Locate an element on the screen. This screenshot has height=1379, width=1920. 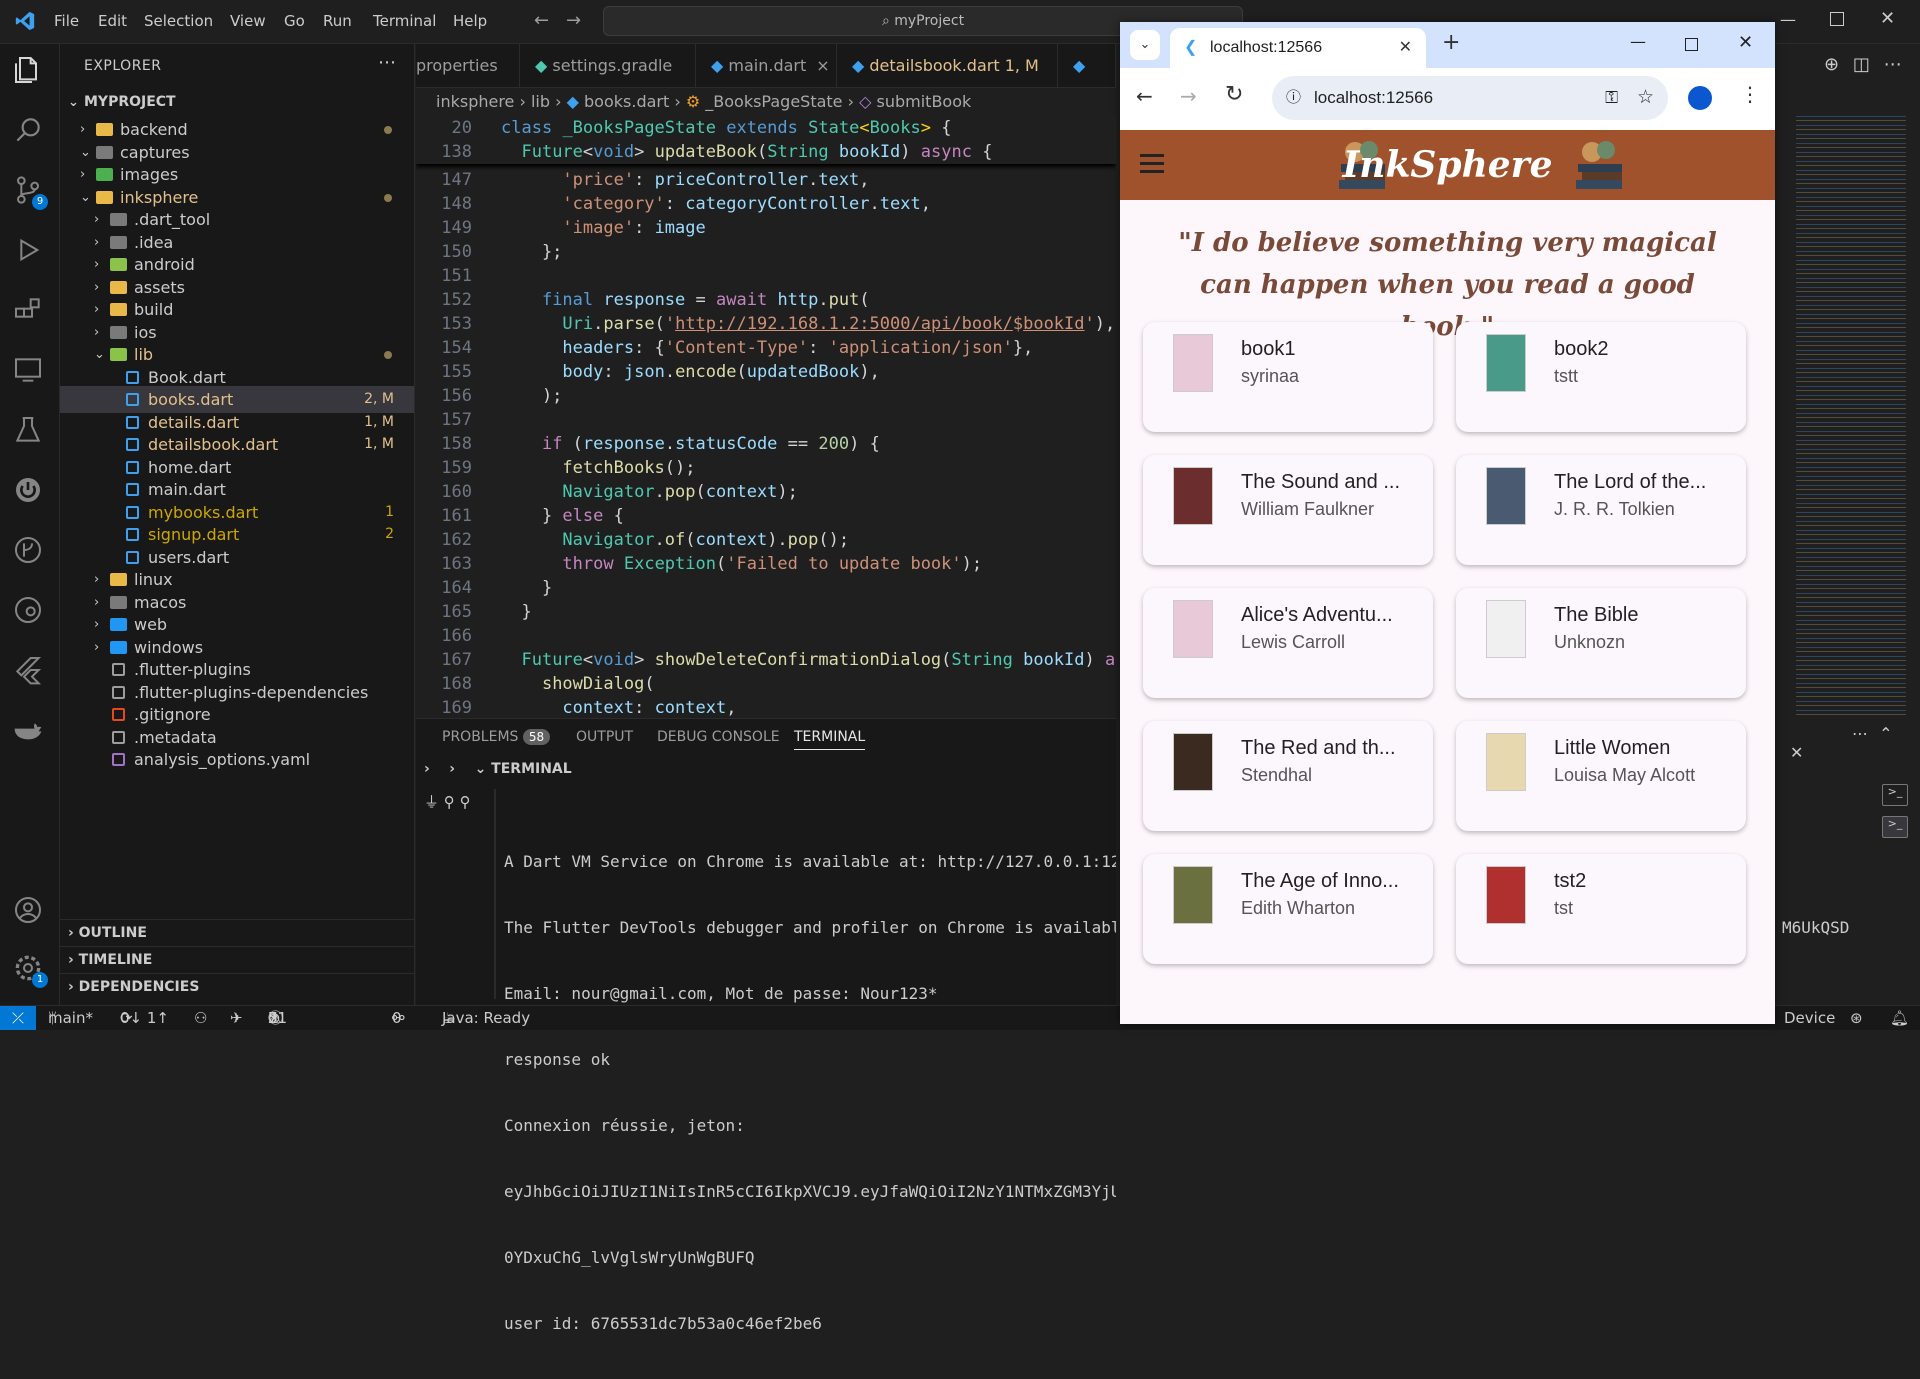
tab-books-dart: ◆ is located at coordinates (1087, 66).